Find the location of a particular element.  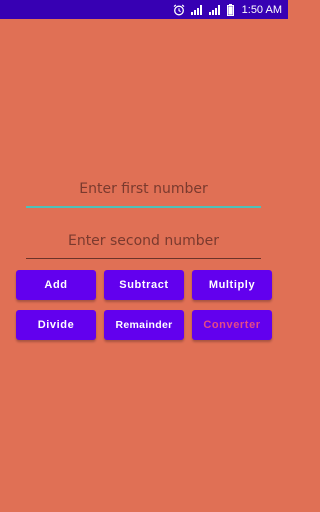

battery-icon is located at coordinates (230, 9).